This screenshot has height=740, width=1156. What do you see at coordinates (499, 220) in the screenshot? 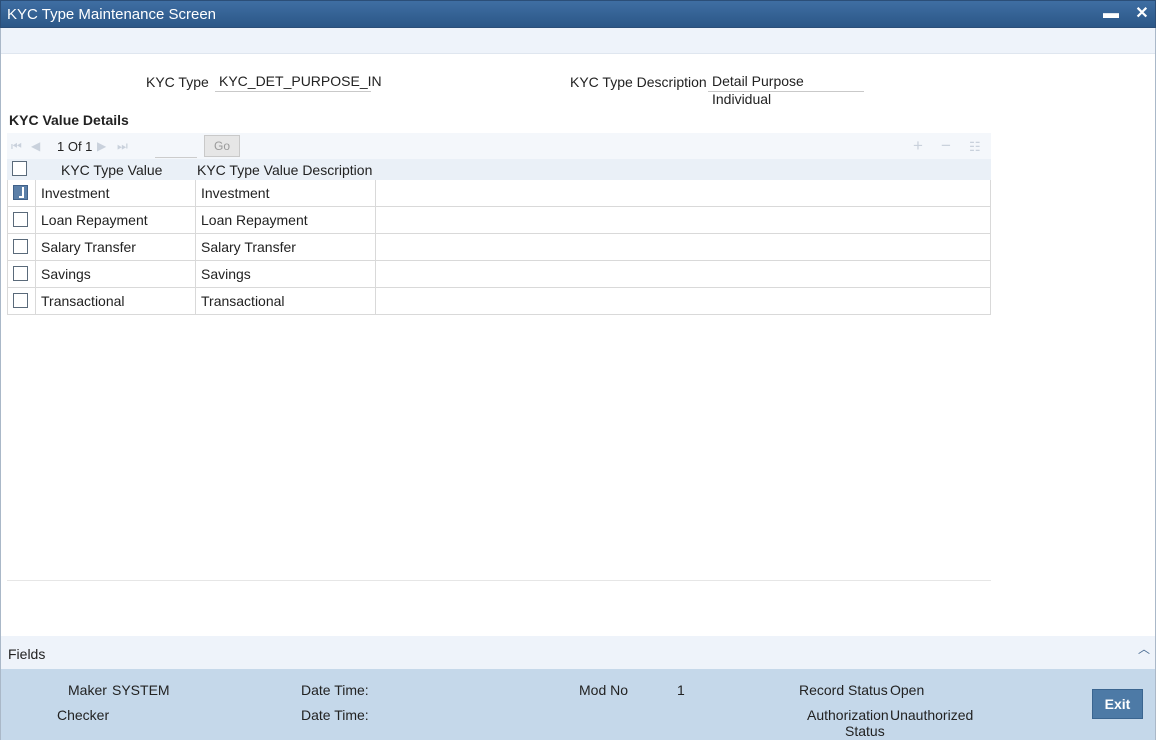
I see `table-row: Loan Repayment Loan Repayment` at bounding box center [499, 220].